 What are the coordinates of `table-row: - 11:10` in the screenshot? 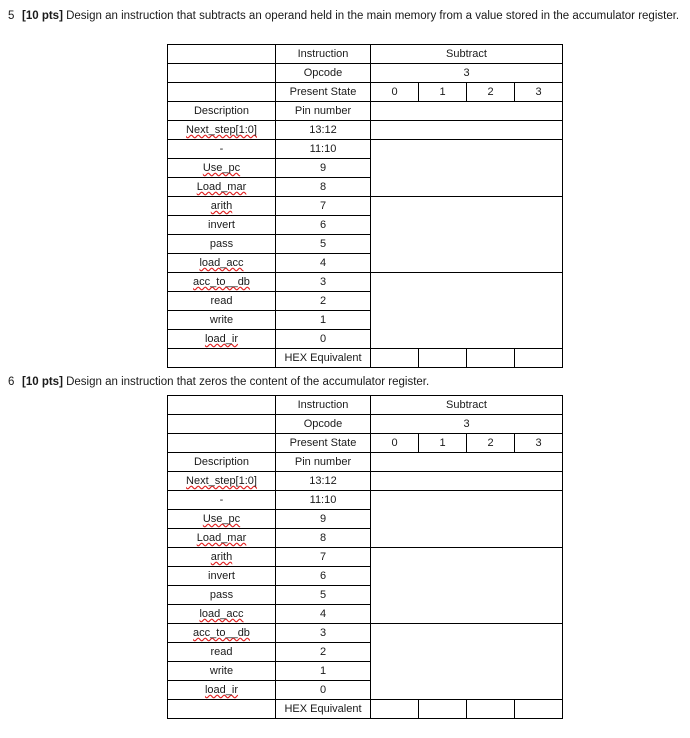 It's located at (365, 168).